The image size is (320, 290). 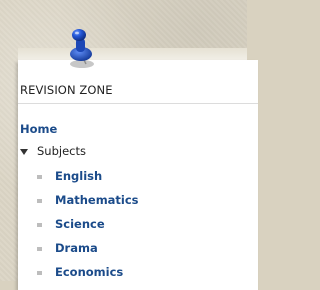 I want to click on push-pin-icon, so click(x=82, y=48).